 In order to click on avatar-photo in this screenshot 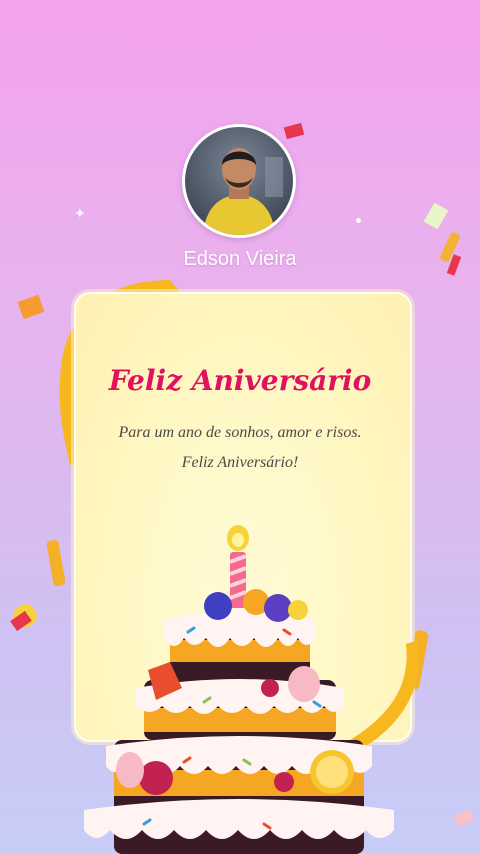, I will do `click(239, 181)`.